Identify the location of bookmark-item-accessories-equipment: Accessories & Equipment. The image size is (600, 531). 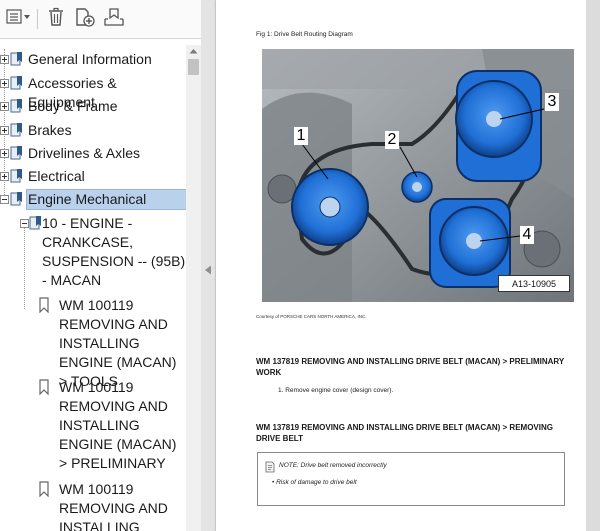
(93, 92).